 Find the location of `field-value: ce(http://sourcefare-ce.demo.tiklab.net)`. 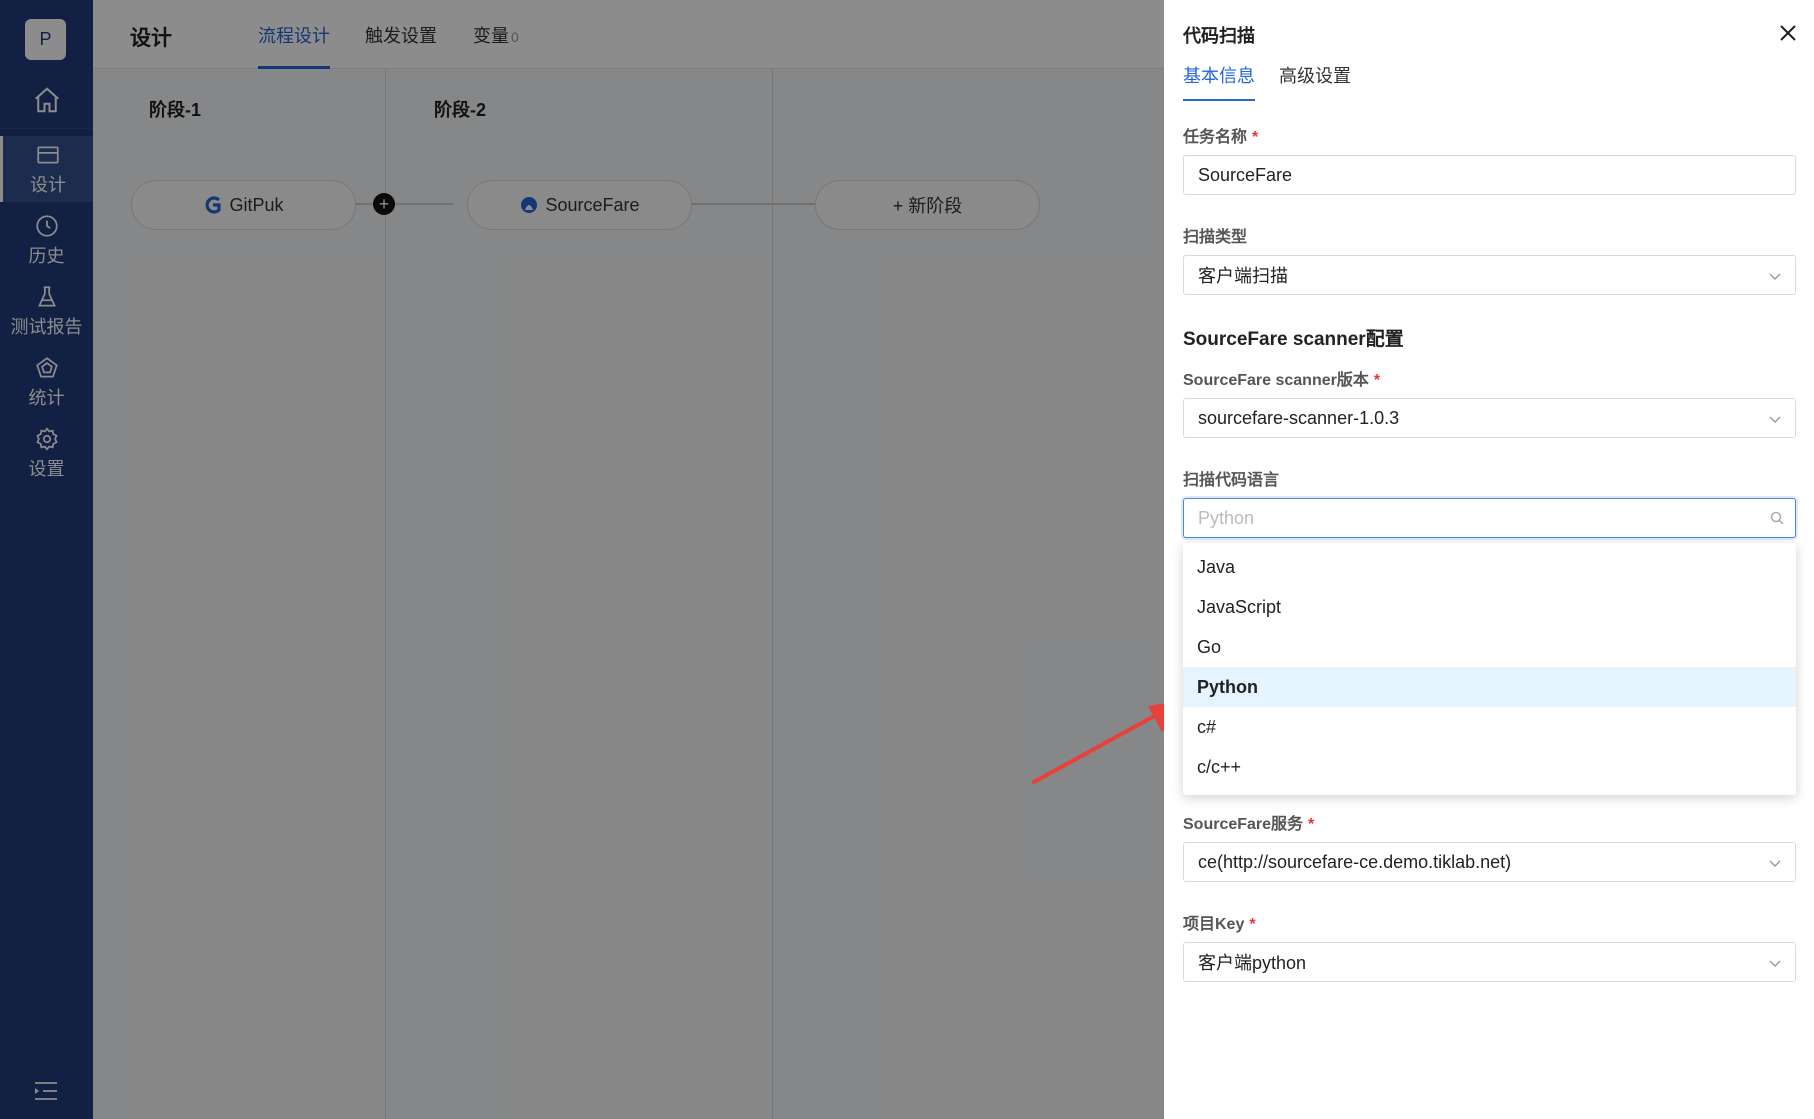

field-value: ce(http://sourcefare-ce.demo.tiklab.net) is located at coordinates (1355, 861).